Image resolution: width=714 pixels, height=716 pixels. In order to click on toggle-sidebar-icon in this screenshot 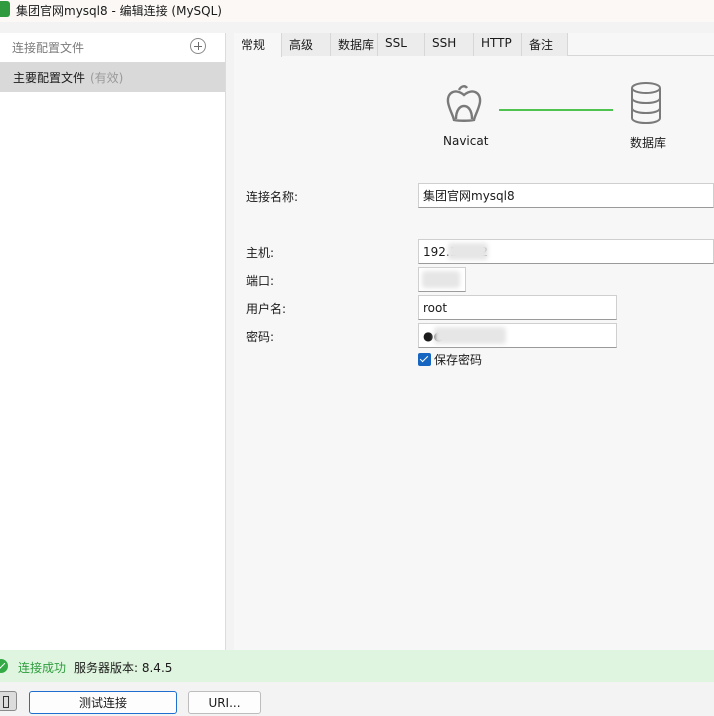, I will do `click(8, 701)`.